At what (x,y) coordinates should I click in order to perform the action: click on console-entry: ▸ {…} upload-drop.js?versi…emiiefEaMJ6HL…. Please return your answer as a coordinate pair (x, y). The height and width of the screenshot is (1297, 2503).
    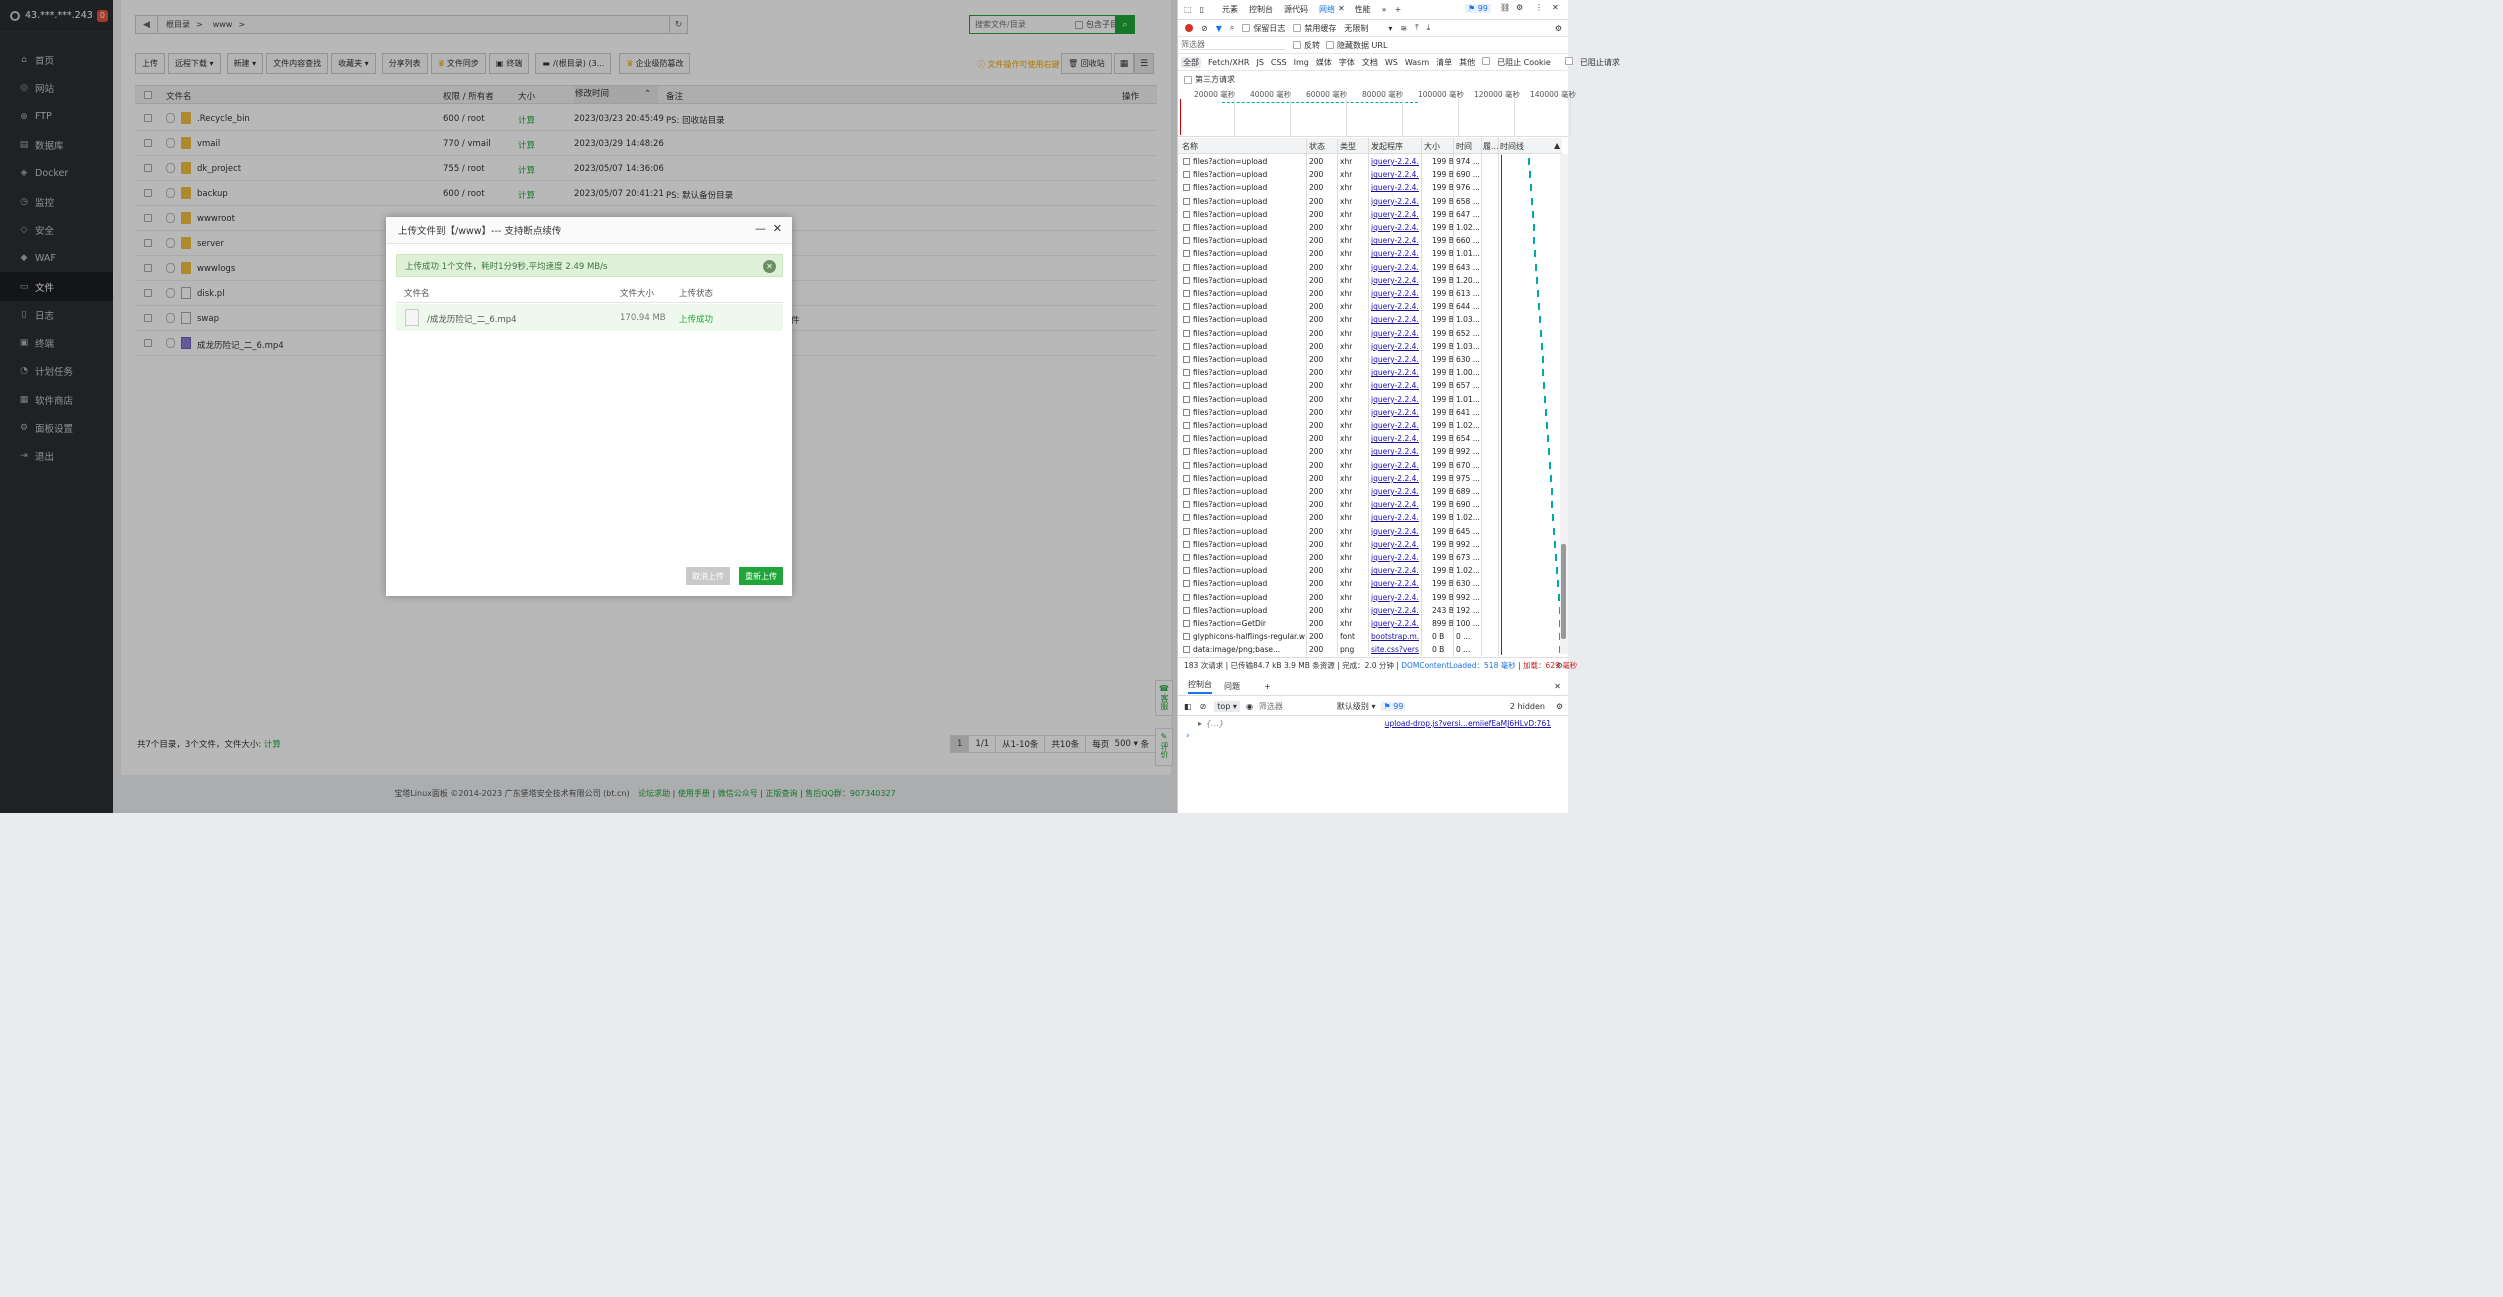
    Looking at the image, I should click on (1373, 724).